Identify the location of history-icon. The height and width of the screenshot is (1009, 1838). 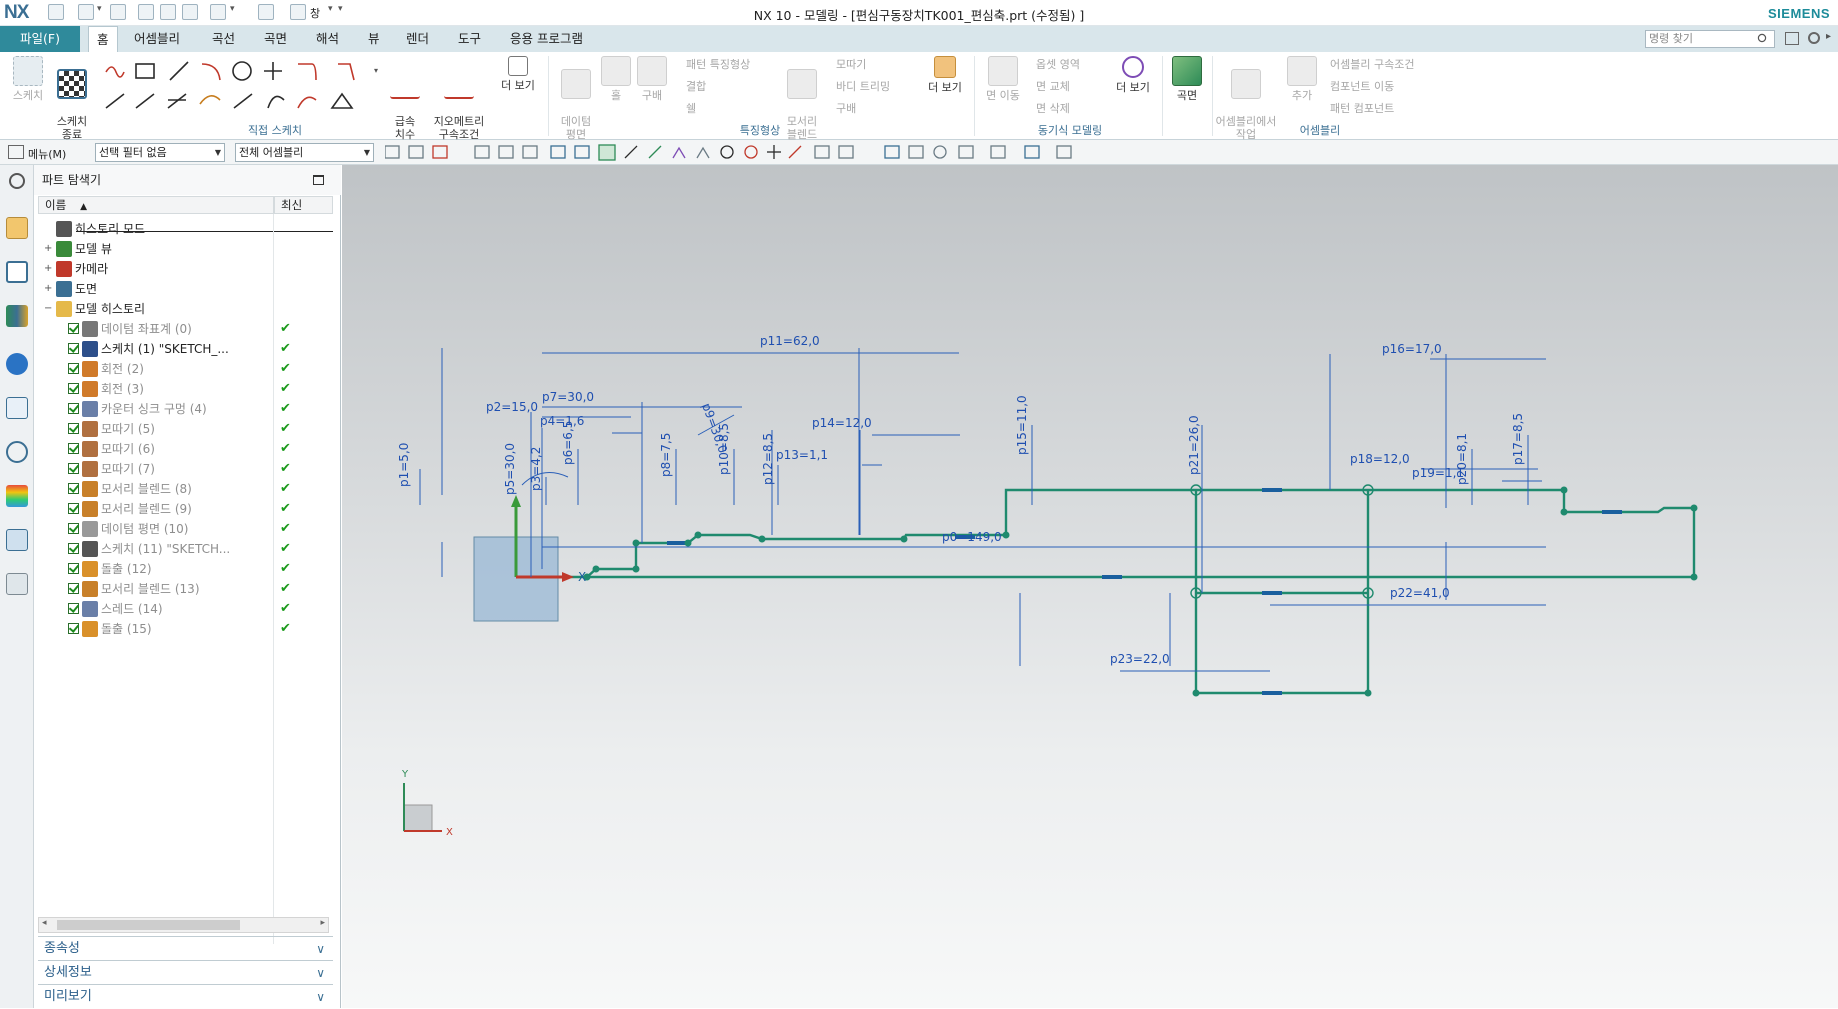
(17, 452).